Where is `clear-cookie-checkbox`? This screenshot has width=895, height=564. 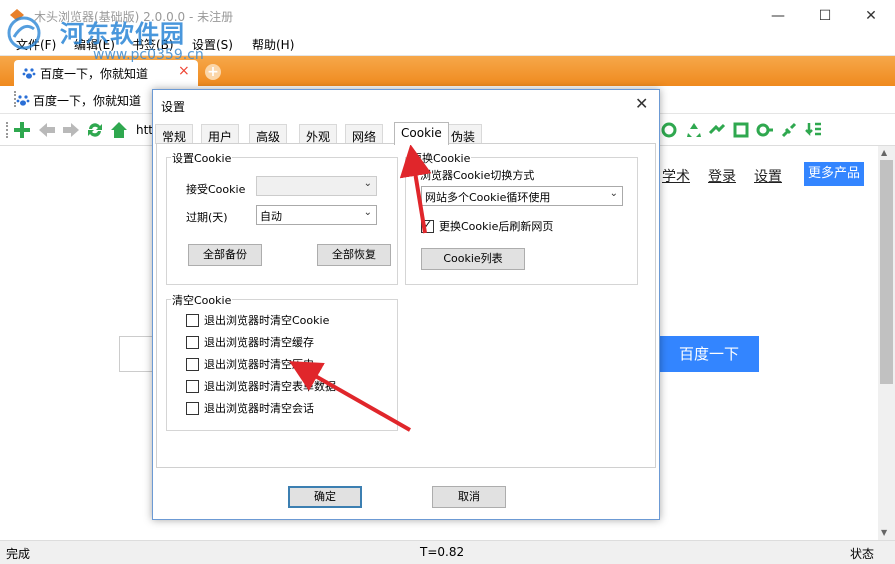 clear-cookie-checkbox is located at coordinates (192, 320).